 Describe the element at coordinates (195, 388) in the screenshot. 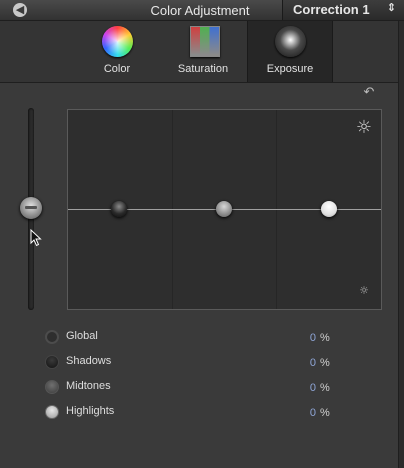

I see `list-item-midtones: Midtones 0 %` at that location.